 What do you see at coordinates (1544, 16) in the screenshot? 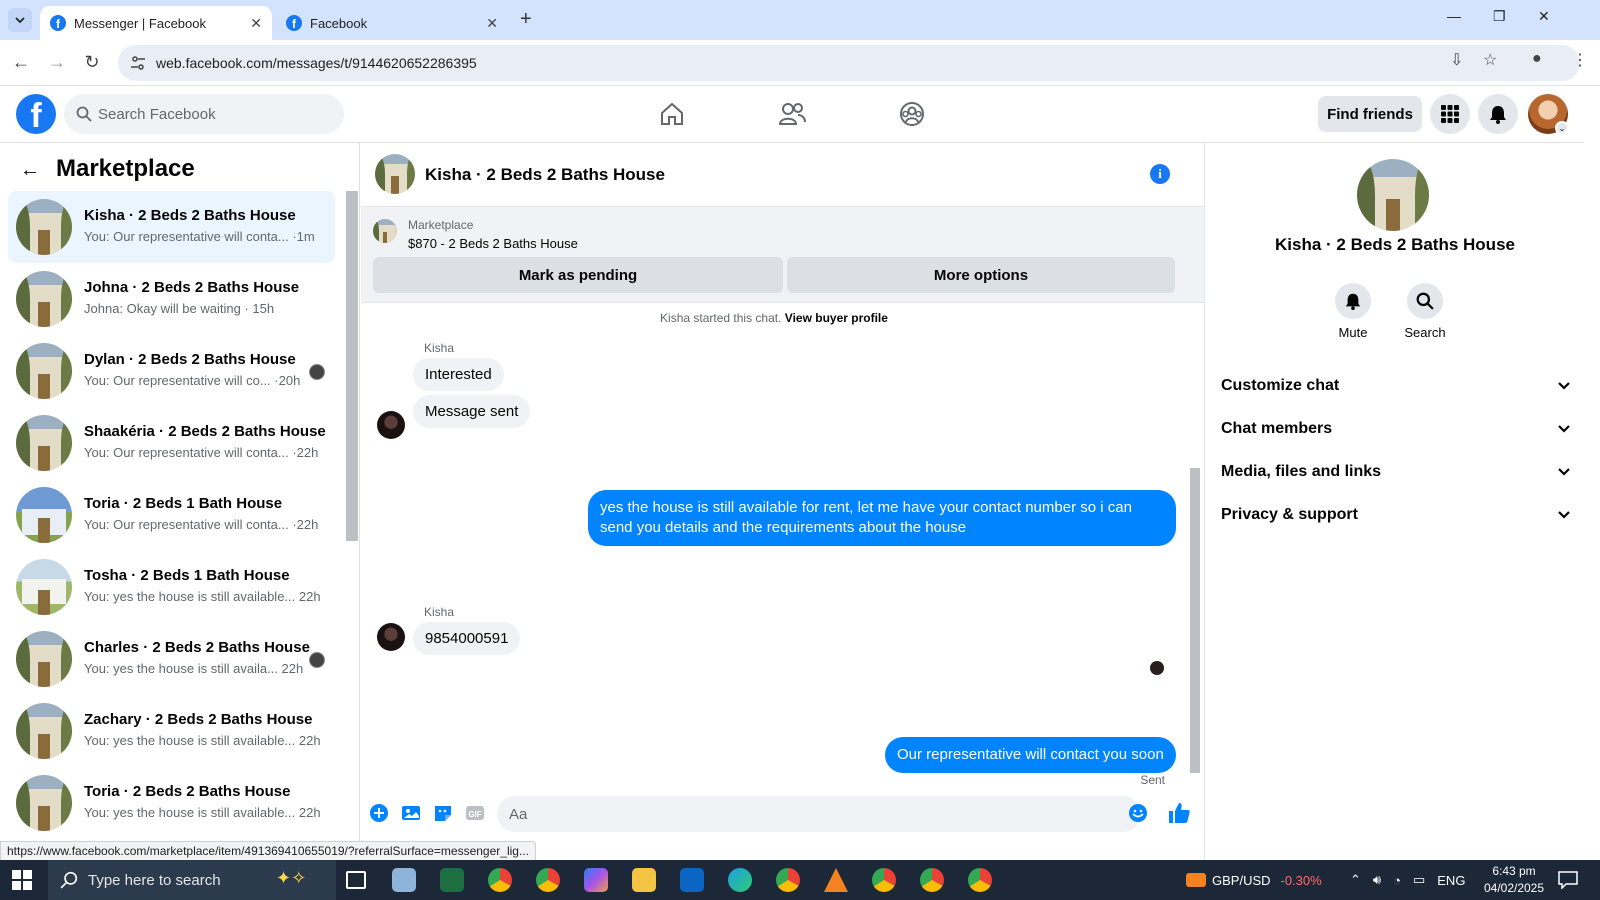
I see `close-window-button: ✕` at bounding box center [1544, 16].